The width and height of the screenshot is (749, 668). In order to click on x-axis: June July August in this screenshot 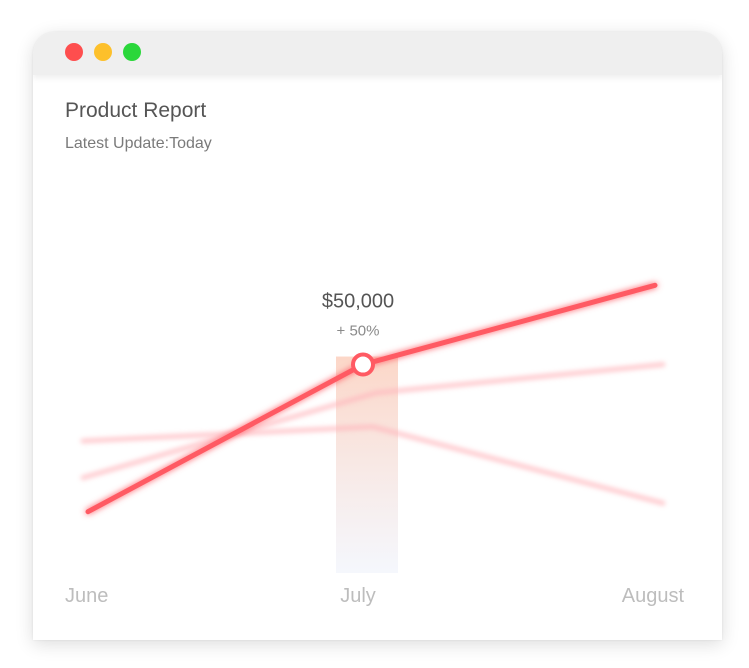, I will do `click(374, 596)`.